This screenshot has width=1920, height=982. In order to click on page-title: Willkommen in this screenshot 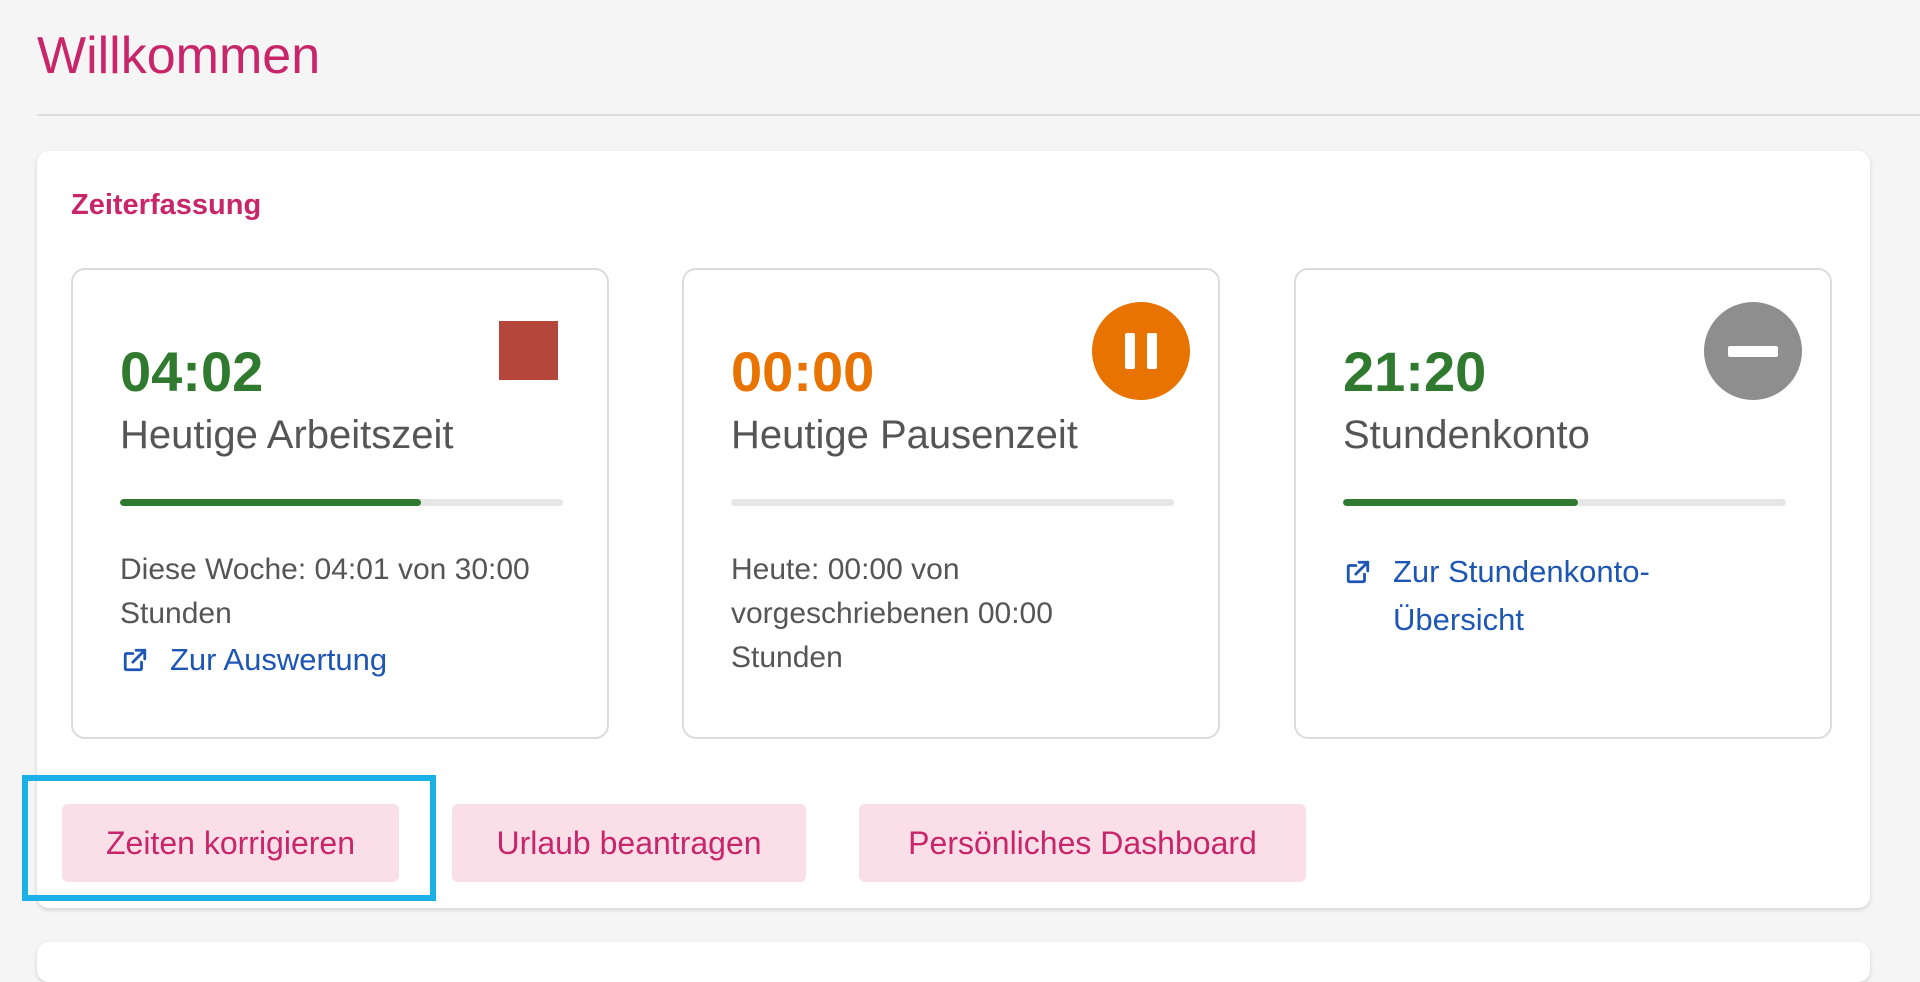, I will do `click(179, 56)`.